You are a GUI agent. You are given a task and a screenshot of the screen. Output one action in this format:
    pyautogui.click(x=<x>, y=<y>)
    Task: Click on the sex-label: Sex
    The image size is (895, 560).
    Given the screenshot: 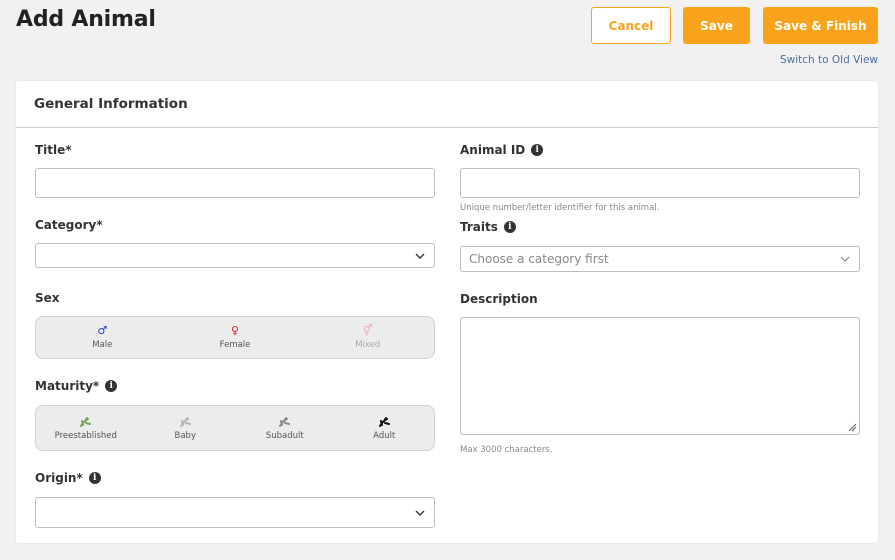 What is the action you would take?
    pyautogui.click(x=47, y=298)
    